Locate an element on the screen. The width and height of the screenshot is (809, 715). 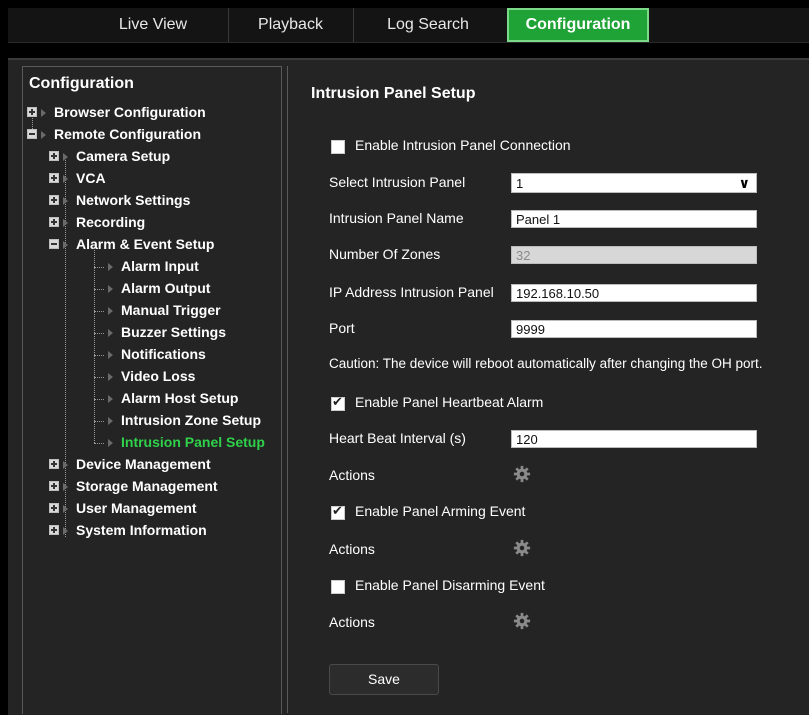
sidebar-item-label: Remote Configuration is located at coordinates (127, 134).